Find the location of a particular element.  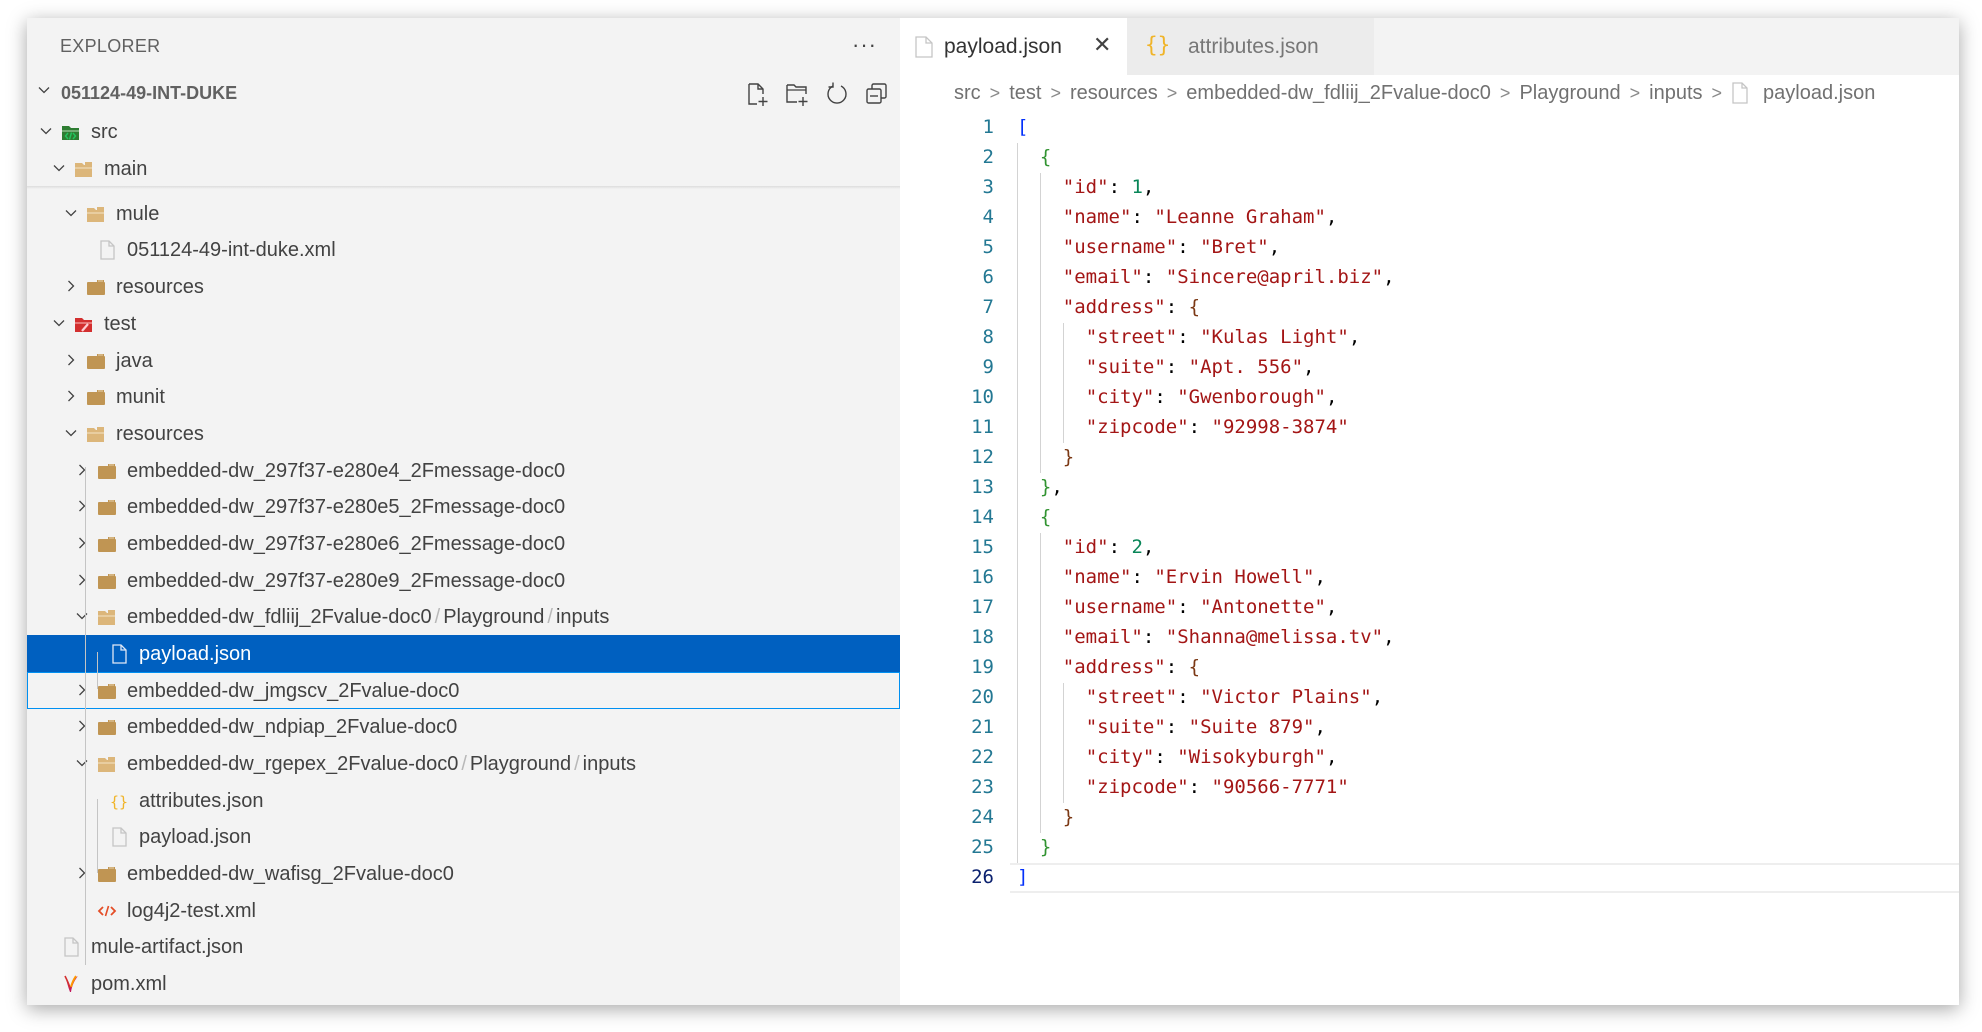

code-line: 22 "city": "Wisokyburgh", is located at coordinates (1429, 758).